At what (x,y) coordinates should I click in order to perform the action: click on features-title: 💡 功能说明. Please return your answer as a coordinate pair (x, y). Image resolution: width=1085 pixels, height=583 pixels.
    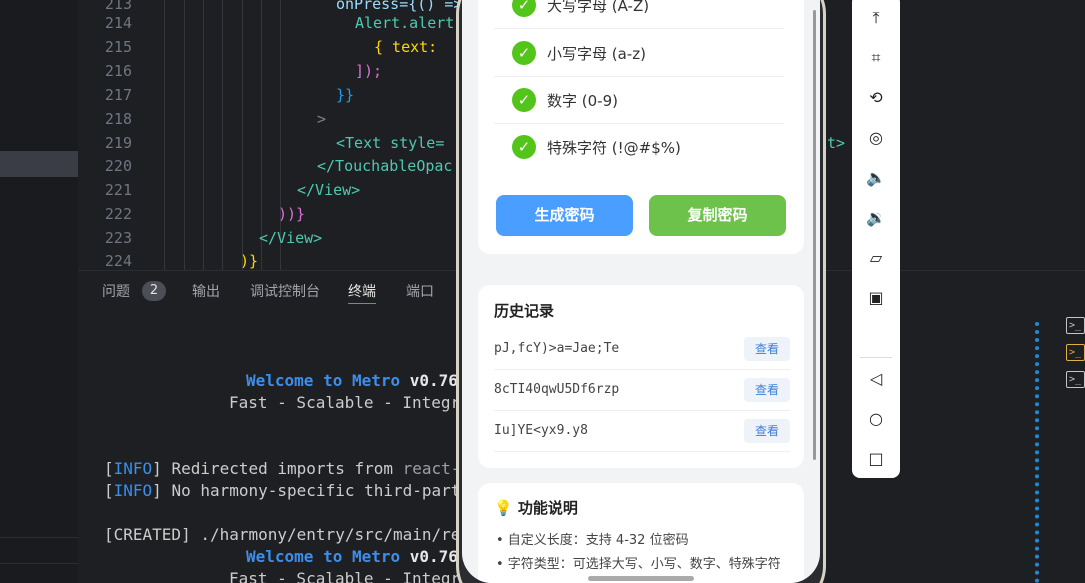
    Looking at the image, I should click on (536, 508).